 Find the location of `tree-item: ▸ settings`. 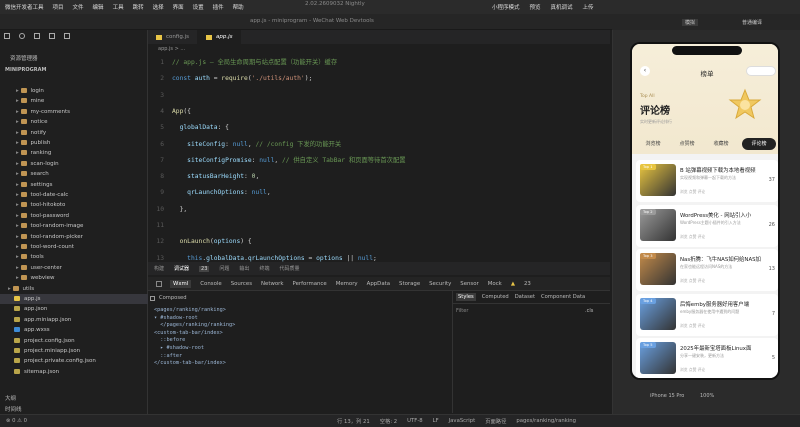

tree-item: ▸ settings is located at coordinates (74, 185).